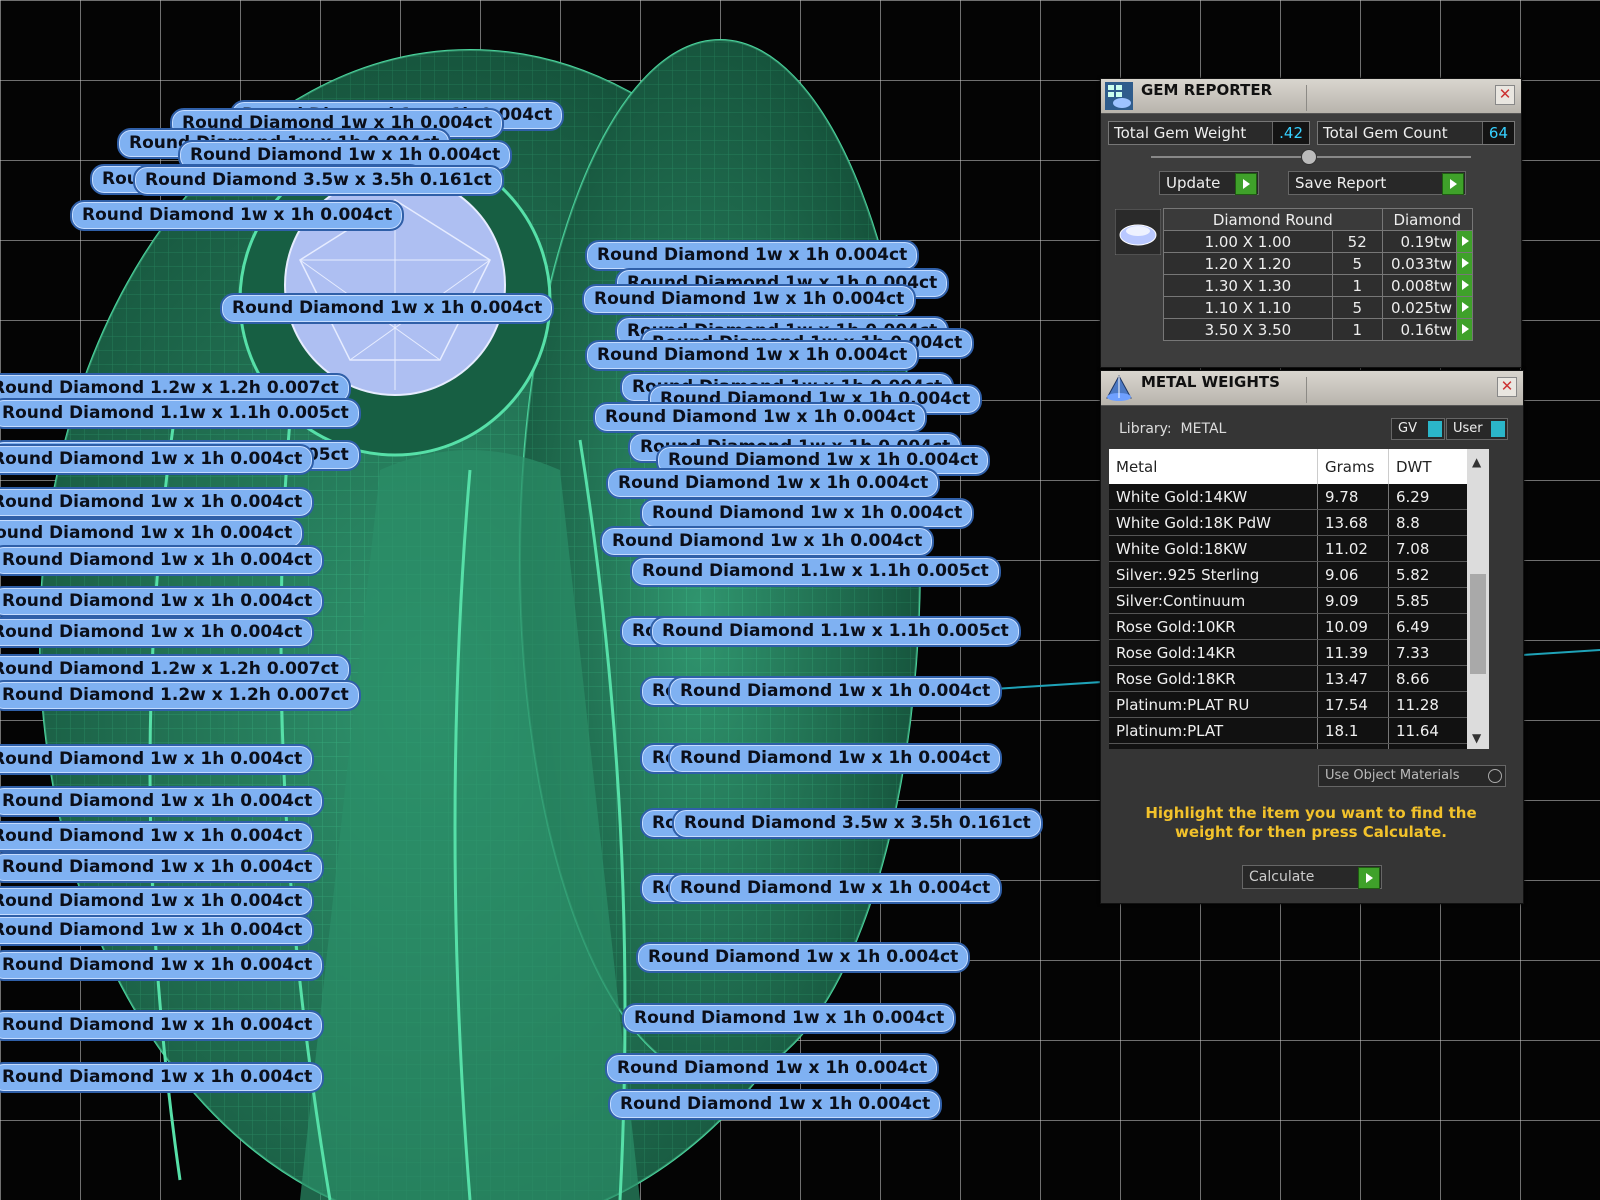 The width and height of the screenshot is (1600, 1200). Describe the element at coordinates (1478, 624) in the screenshot. I see `scrollbar-thumb` at that location.